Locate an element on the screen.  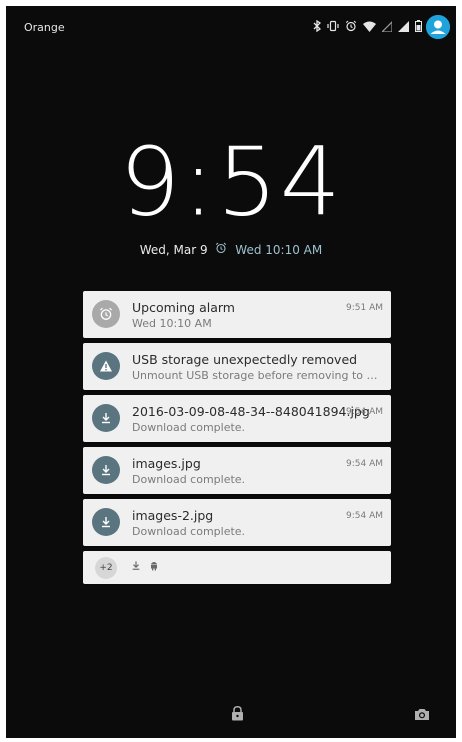
warning-icon is located at coordinates (106, 366).